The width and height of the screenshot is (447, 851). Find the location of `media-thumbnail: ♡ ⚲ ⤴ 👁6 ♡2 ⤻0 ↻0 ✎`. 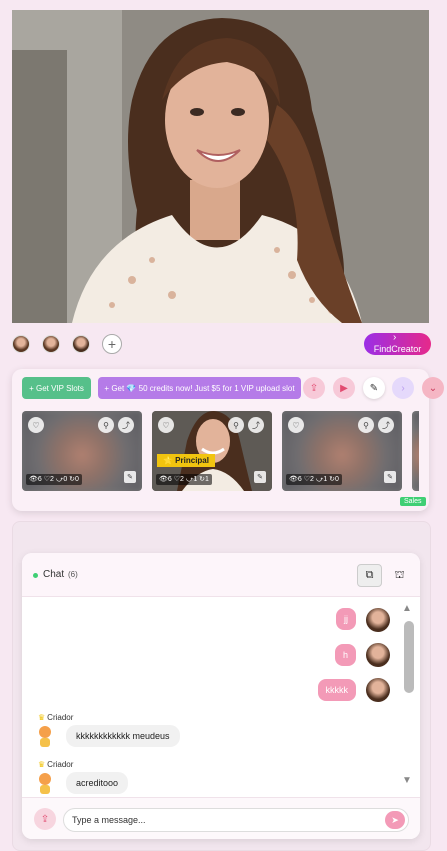

media-thumbnail: ♡ ⚲ ⤴ 👁6 ♡2 ⤻0 ↻0 ✎ is located at coordinates (82, 451).